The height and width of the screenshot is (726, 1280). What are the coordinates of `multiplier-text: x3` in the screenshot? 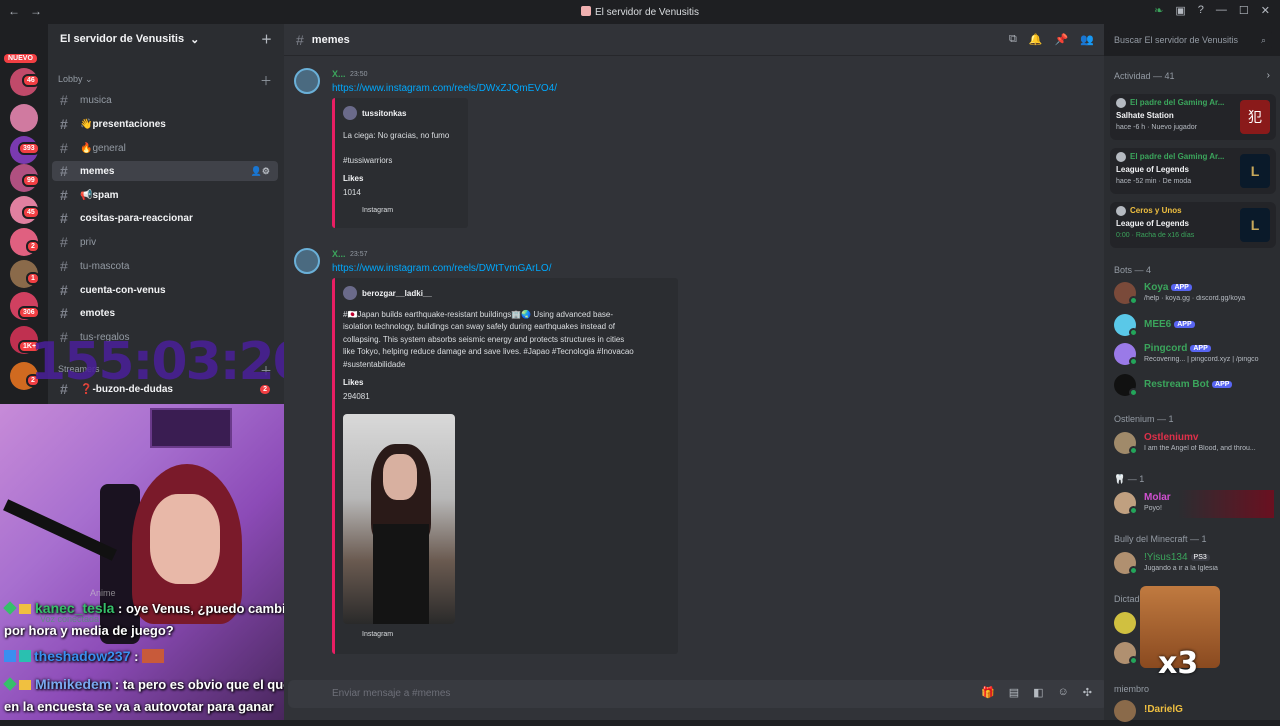 It's located at (1178, 663).